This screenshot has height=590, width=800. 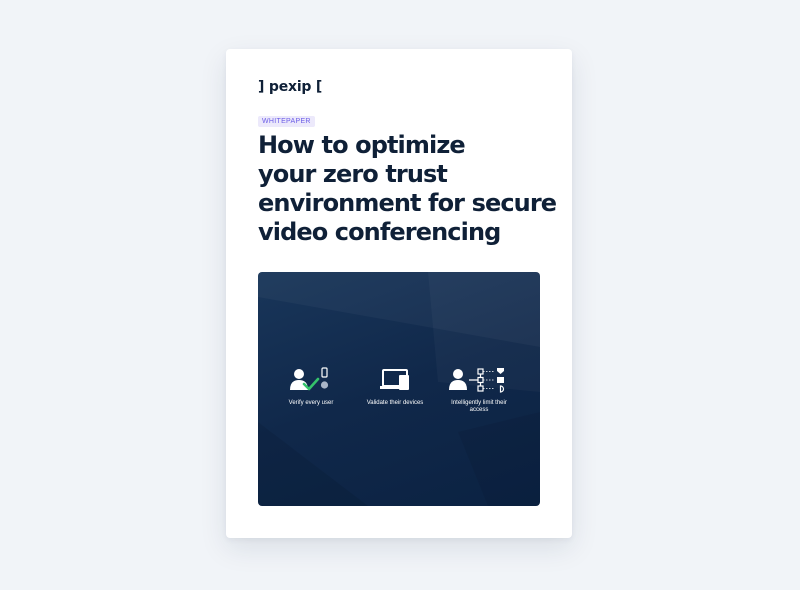 I want to click on title-line: How to optimize, so click(x=362, y=145).